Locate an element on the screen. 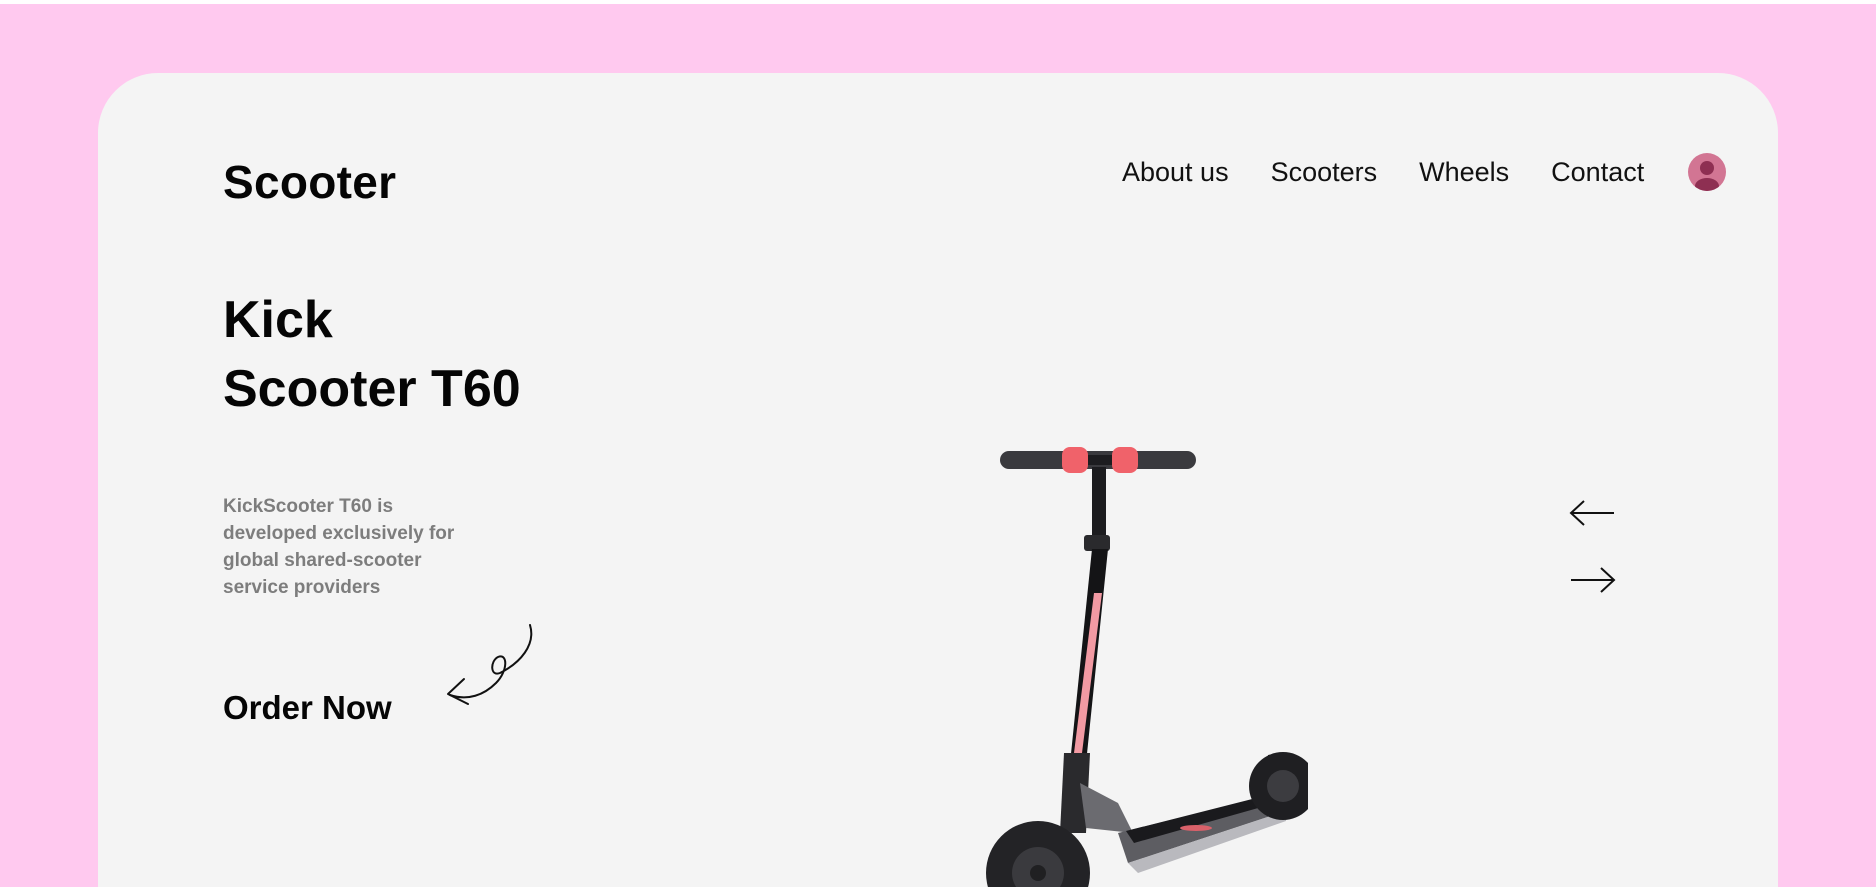 The image size is (1876, 887). user-avatar is located at coordinates (1707, 172).